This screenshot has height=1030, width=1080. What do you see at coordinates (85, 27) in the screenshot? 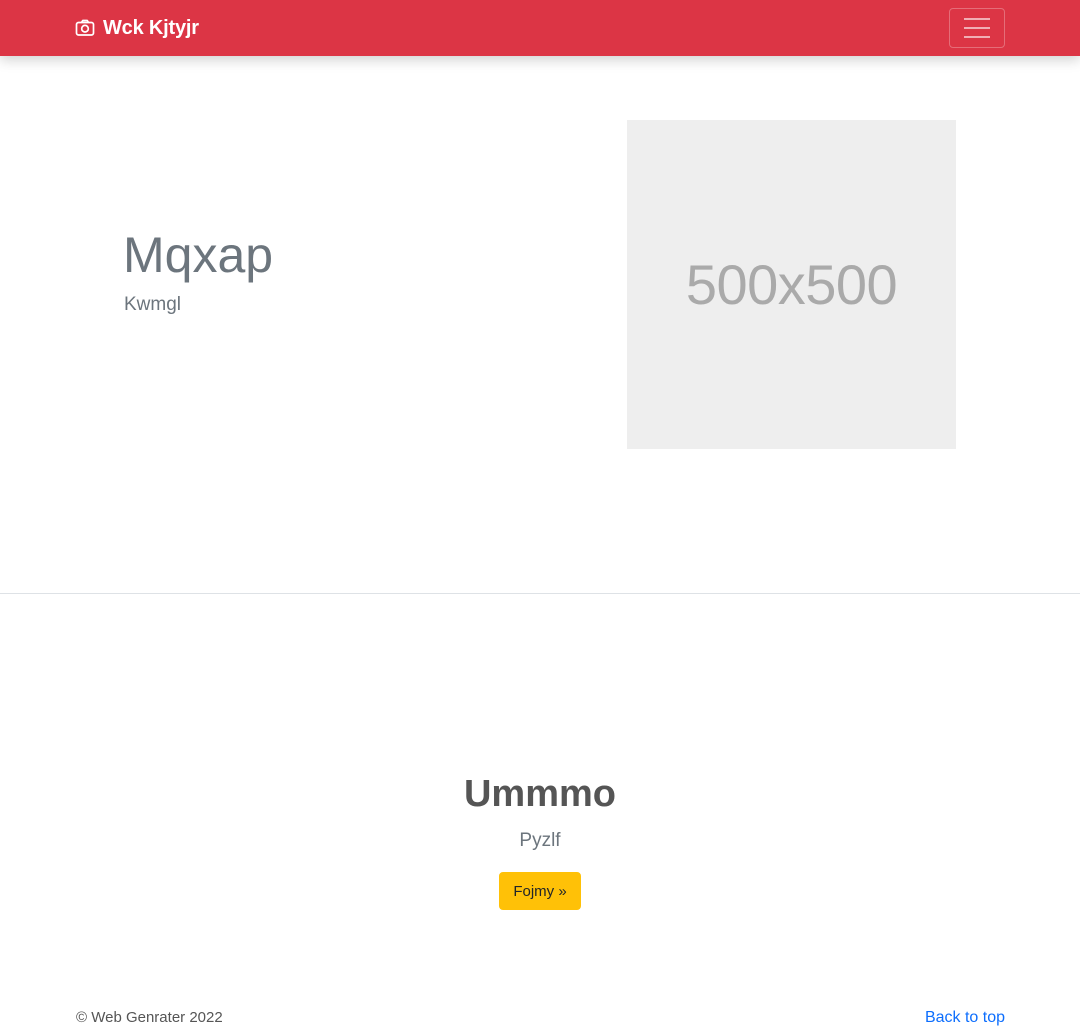
I see `camera-icon` at bounding box center [85, 27].